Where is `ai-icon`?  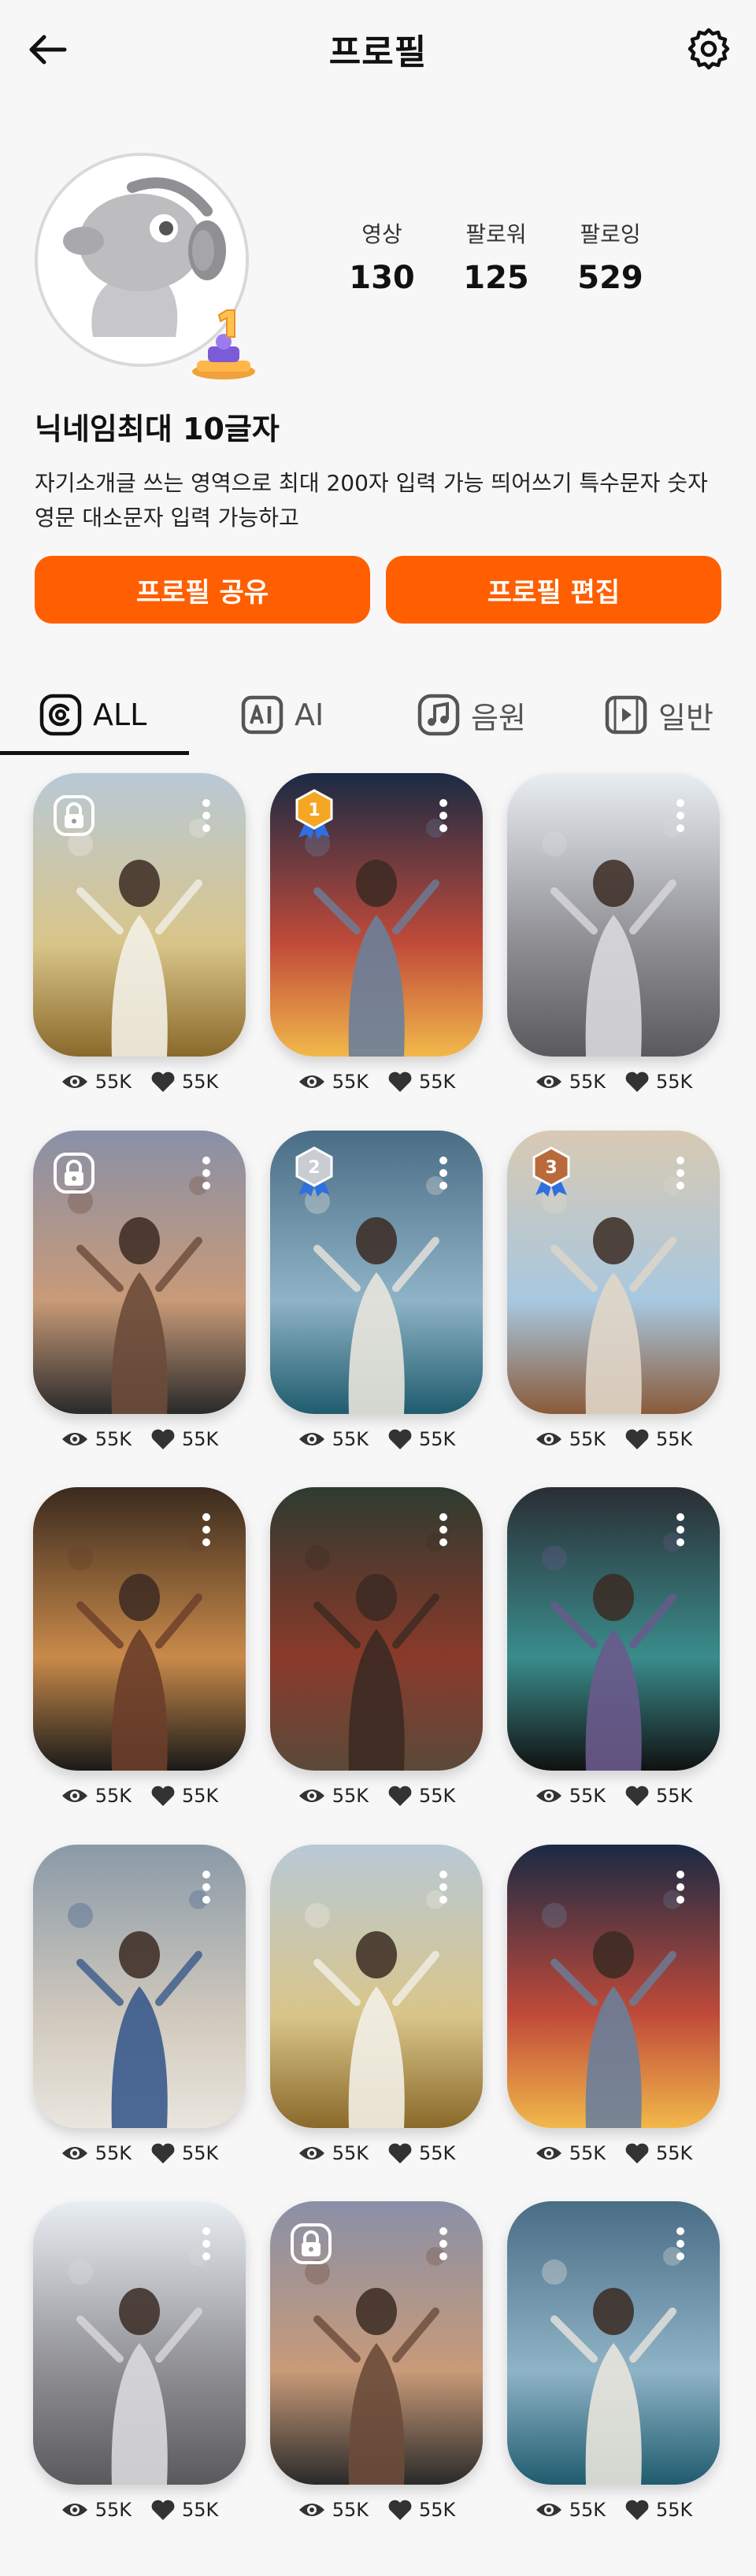 ai-icon is located at coordinates (262, 715).